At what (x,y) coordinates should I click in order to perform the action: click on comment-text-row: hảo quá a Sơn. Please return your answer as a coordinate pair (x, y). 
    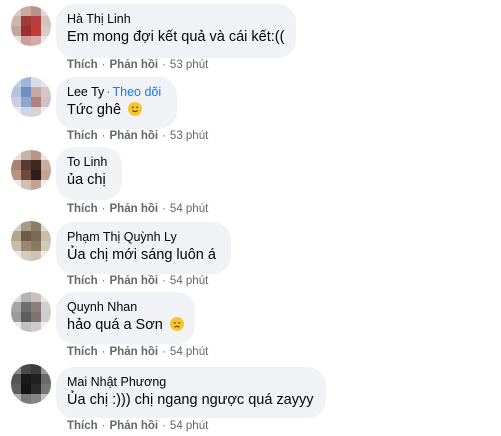
    Looking at the image, I should click on (125, 325).